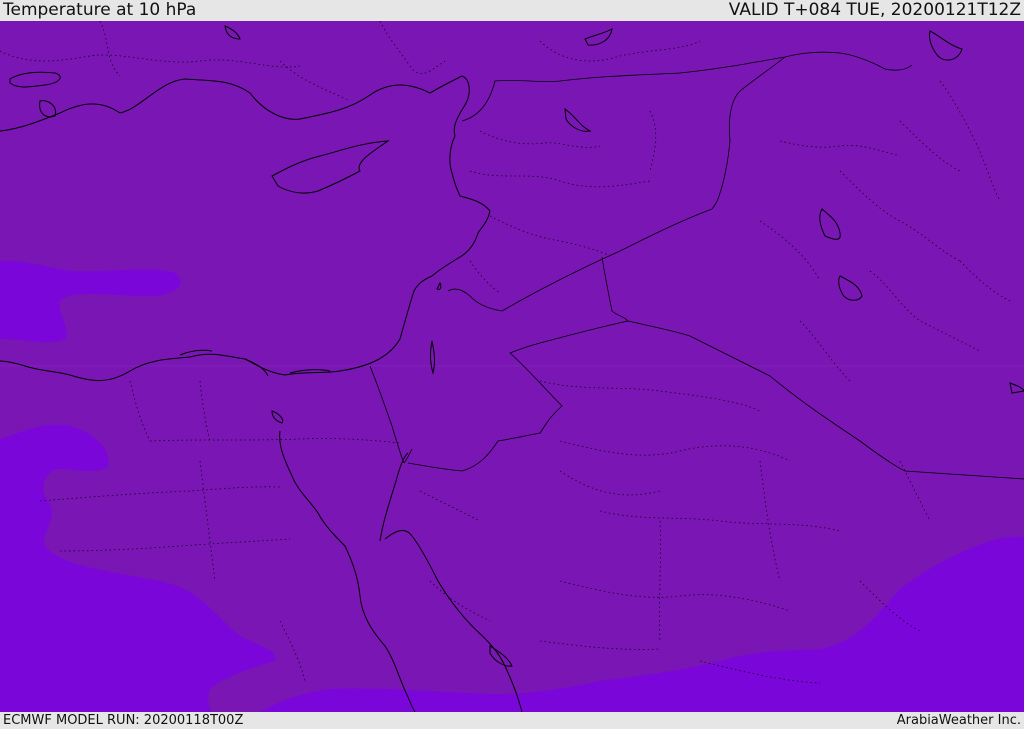  I want to click on credit-label: ArabiaWeather Inc., so click(958, 720).